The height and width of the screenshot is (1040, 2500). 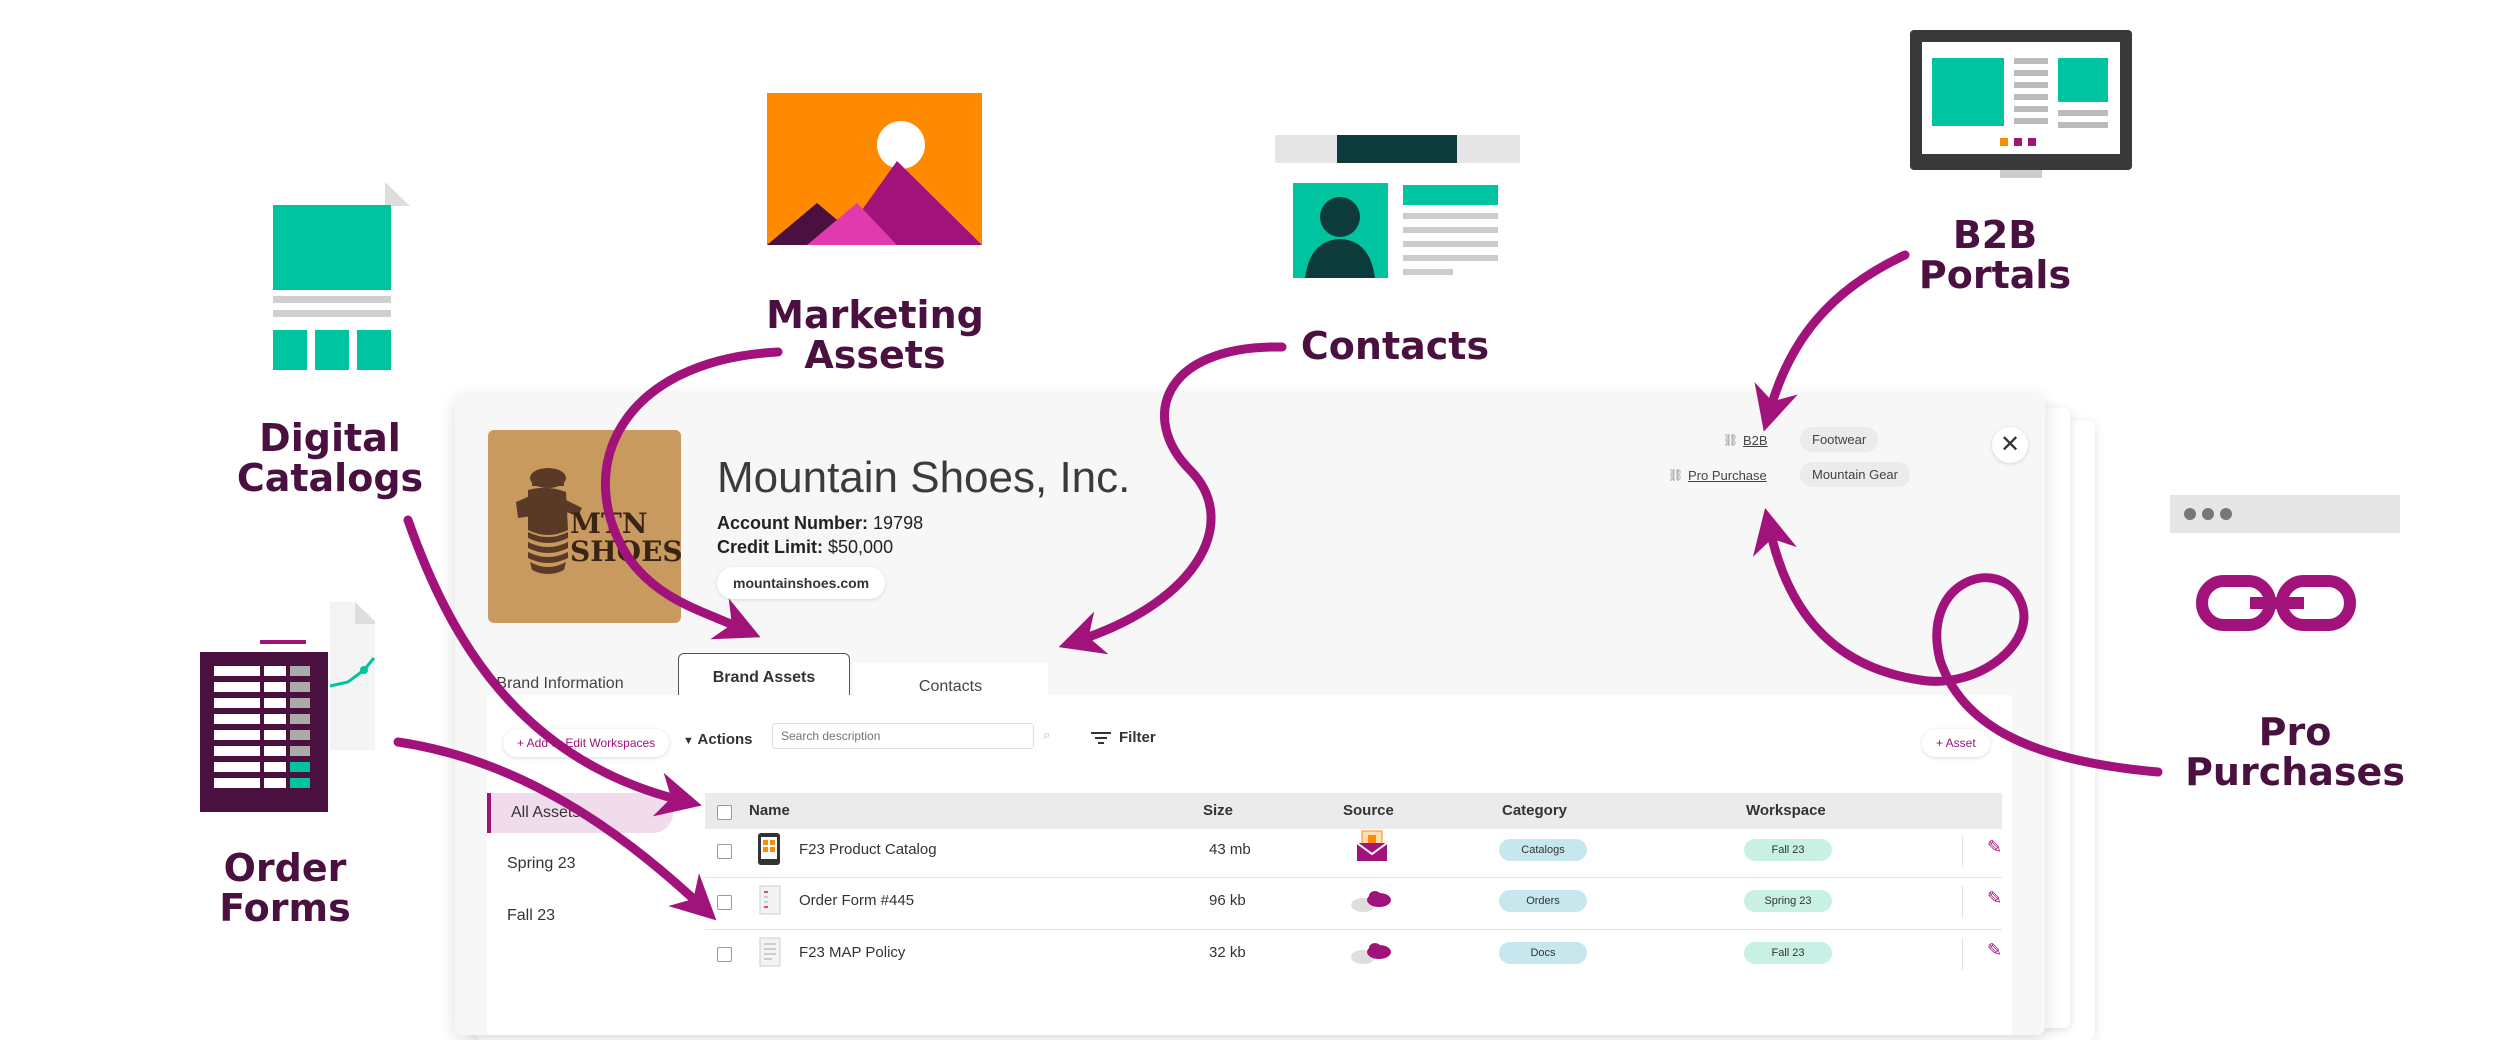 What do you see at coordinates (861, 547) in the screenshot?
I see `credit-value: $50,000` at bounding box center [861, 547].